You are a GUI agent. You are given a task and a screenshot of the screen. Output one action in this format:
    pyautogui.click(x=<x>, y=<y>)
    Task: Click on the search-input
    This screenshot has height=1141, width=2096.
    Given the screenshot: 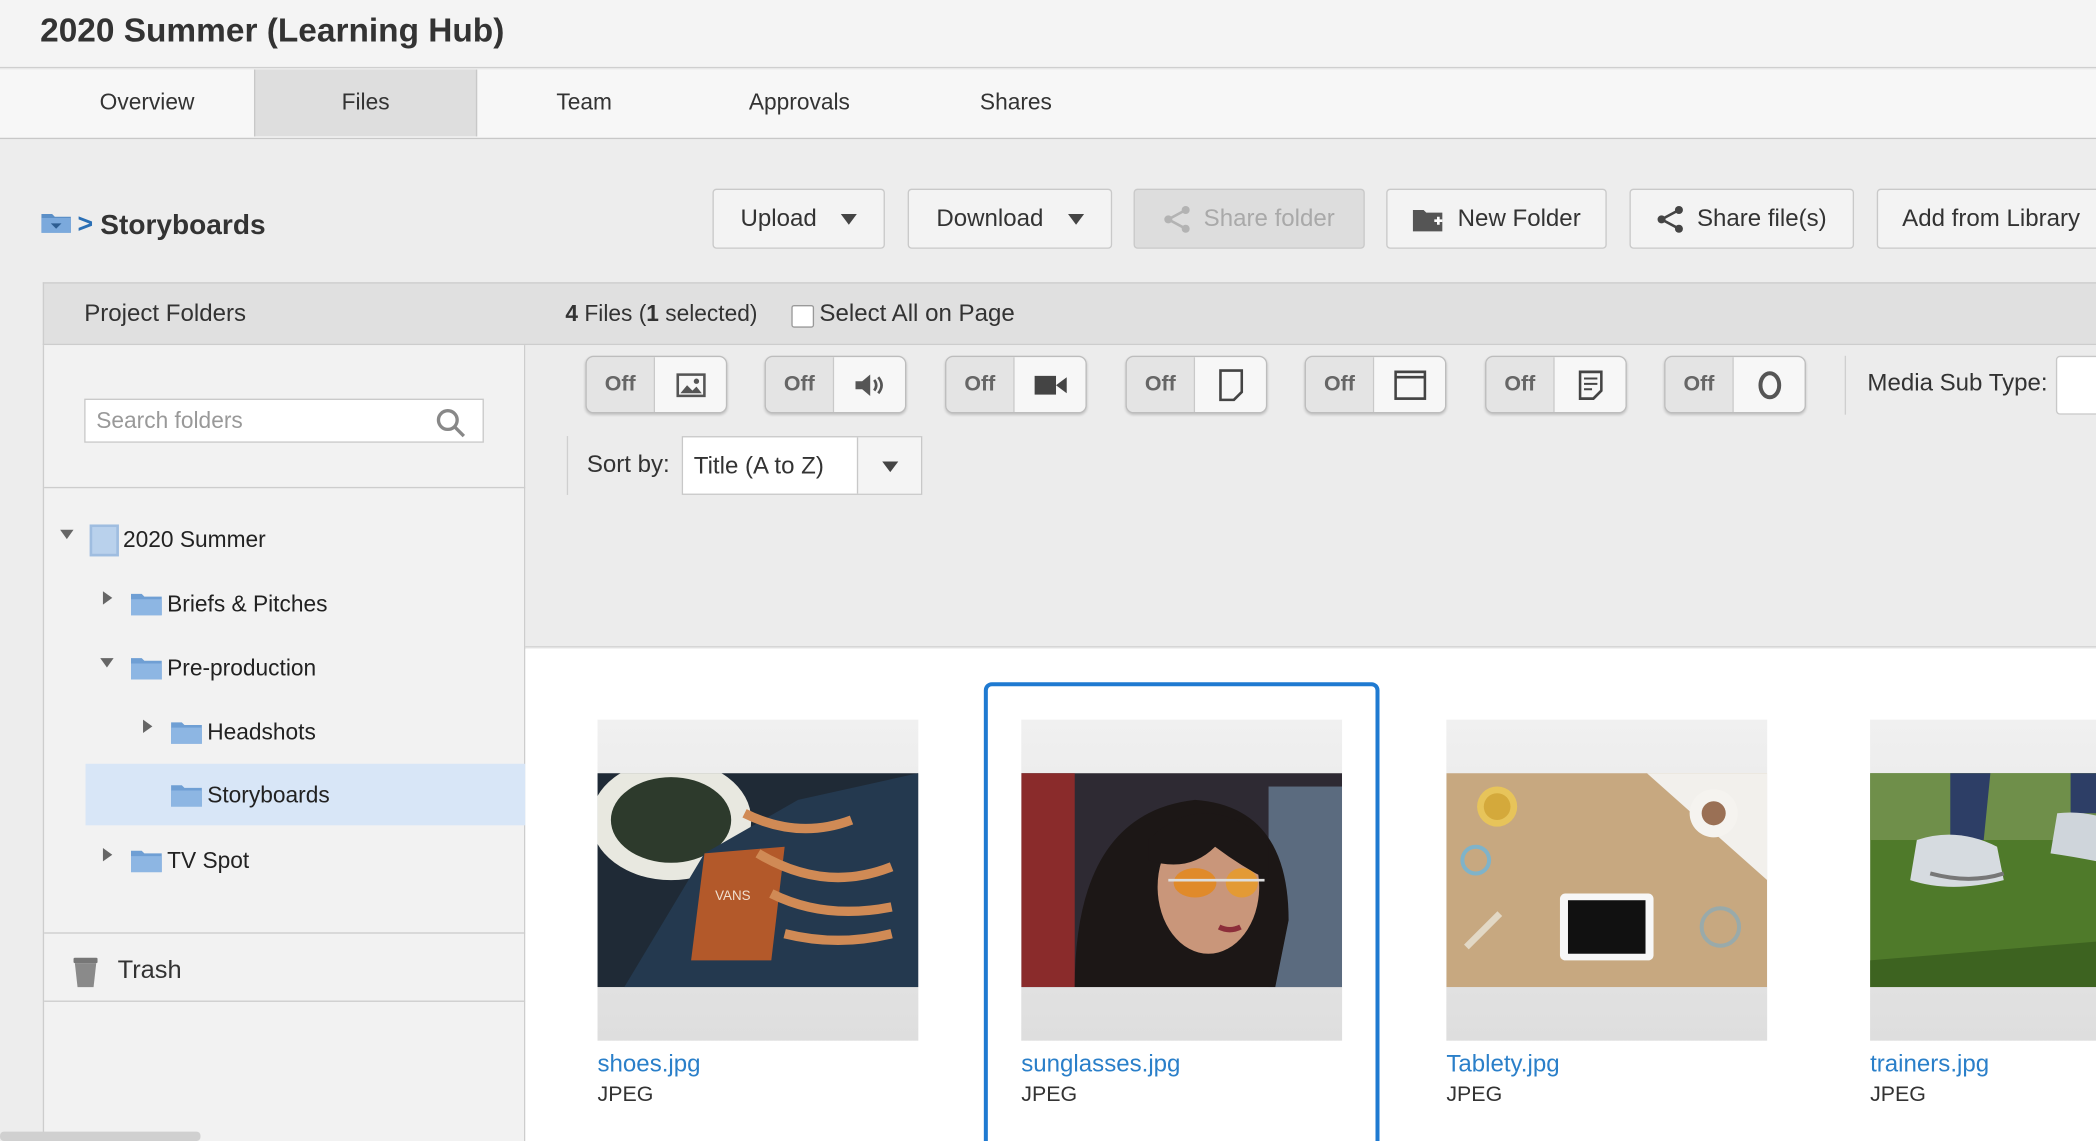 What is the action you would take?
    pyautogui.click(x=257, y=421)
    